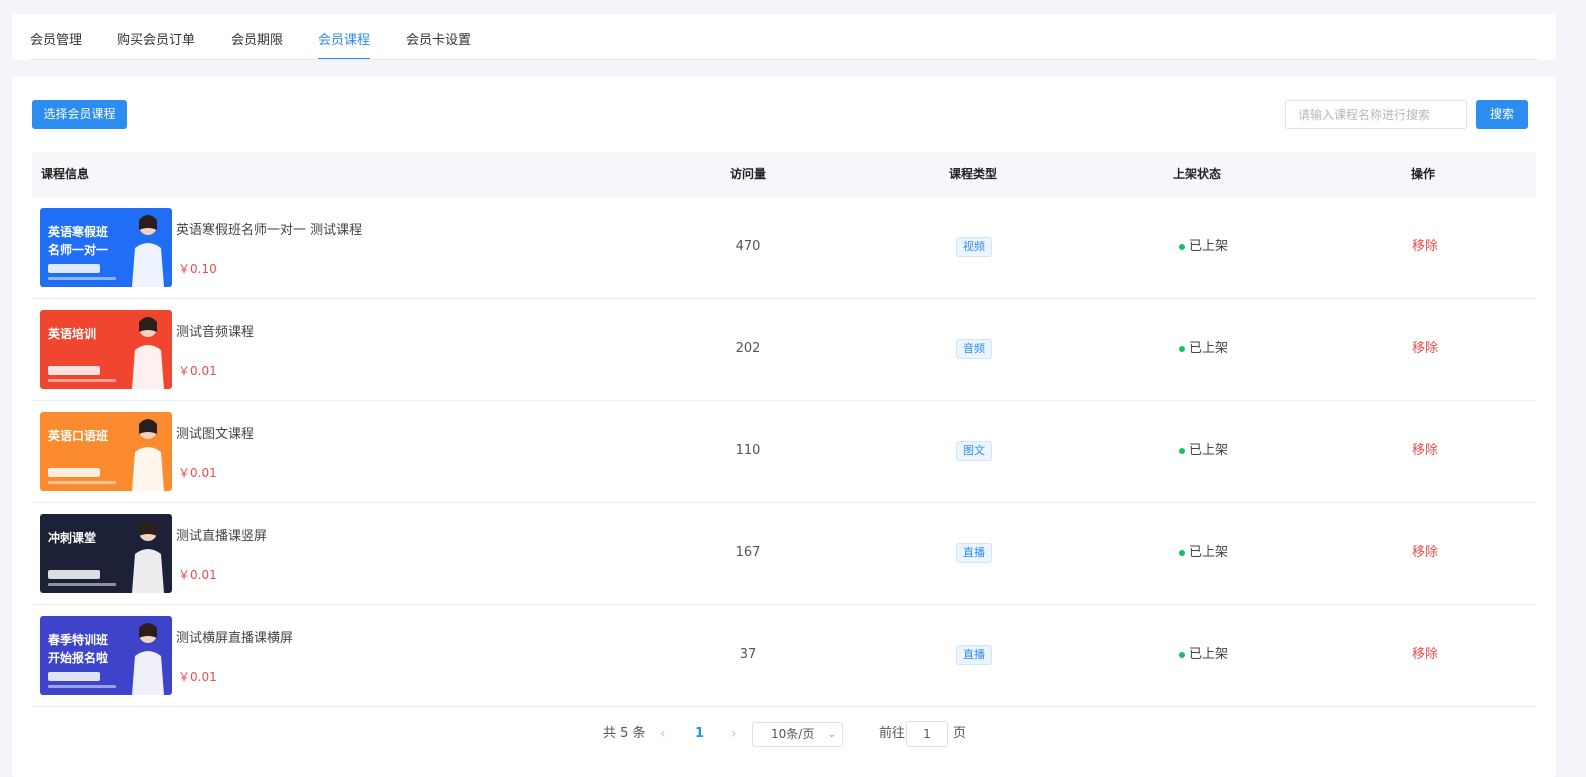 Image resolution: width=1586 pixels, height=777 pixels. Describe the element at coordinates (734, 734) in the screenshot. I see `next-page-icon: ›` at that location.